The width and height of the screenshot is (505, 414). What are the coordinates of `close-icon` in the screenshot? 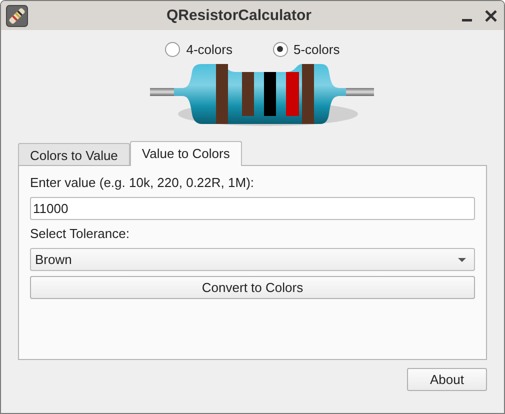 It's located at (491, 15).